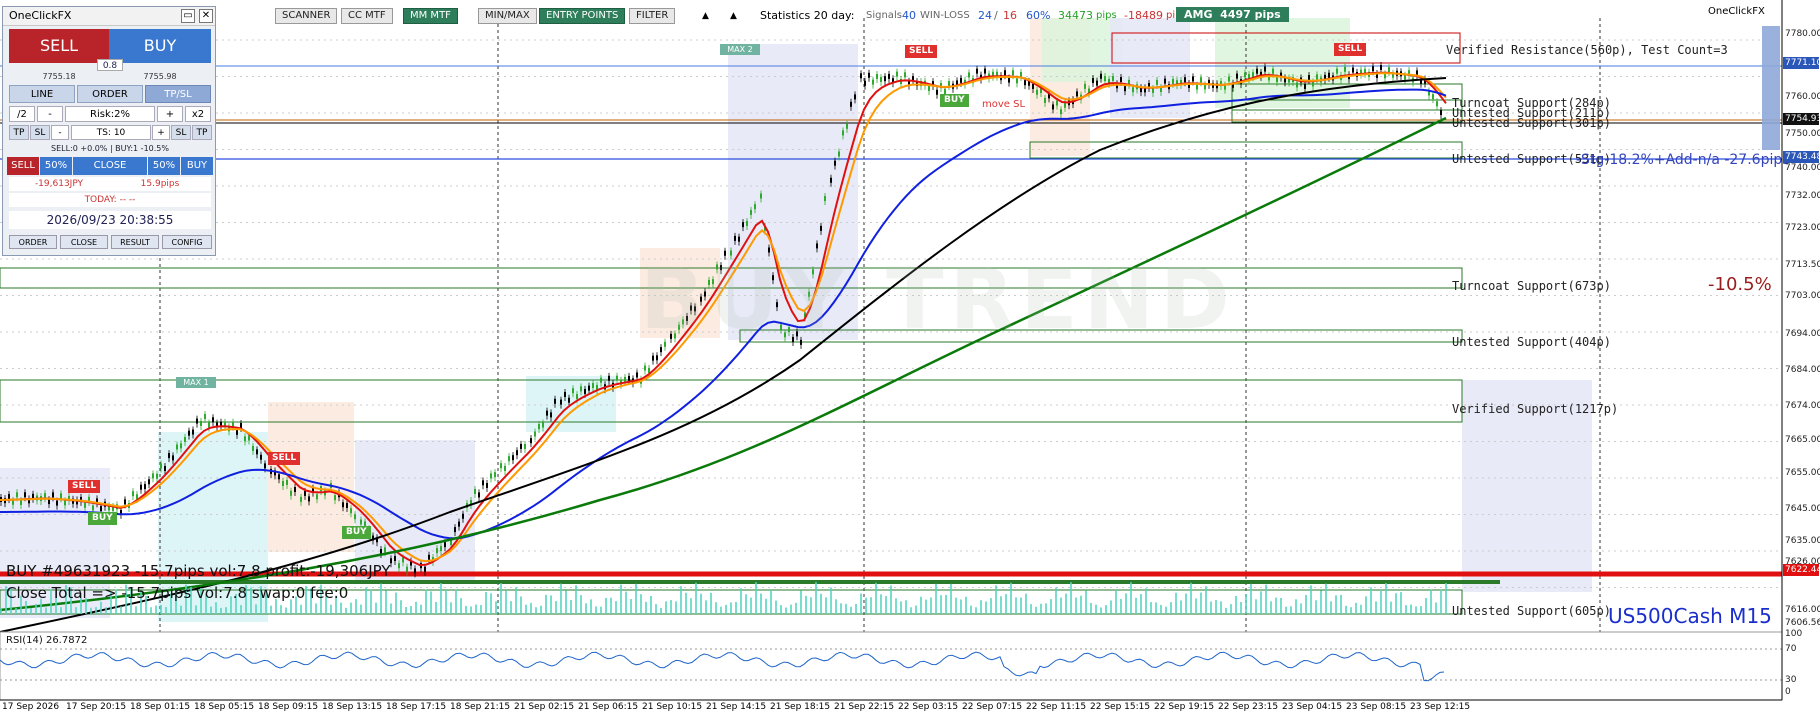 The width and height of the screenshot is (1820, 720). I want to click on trailing-stop-field: TS: 10, so click(111, 132).